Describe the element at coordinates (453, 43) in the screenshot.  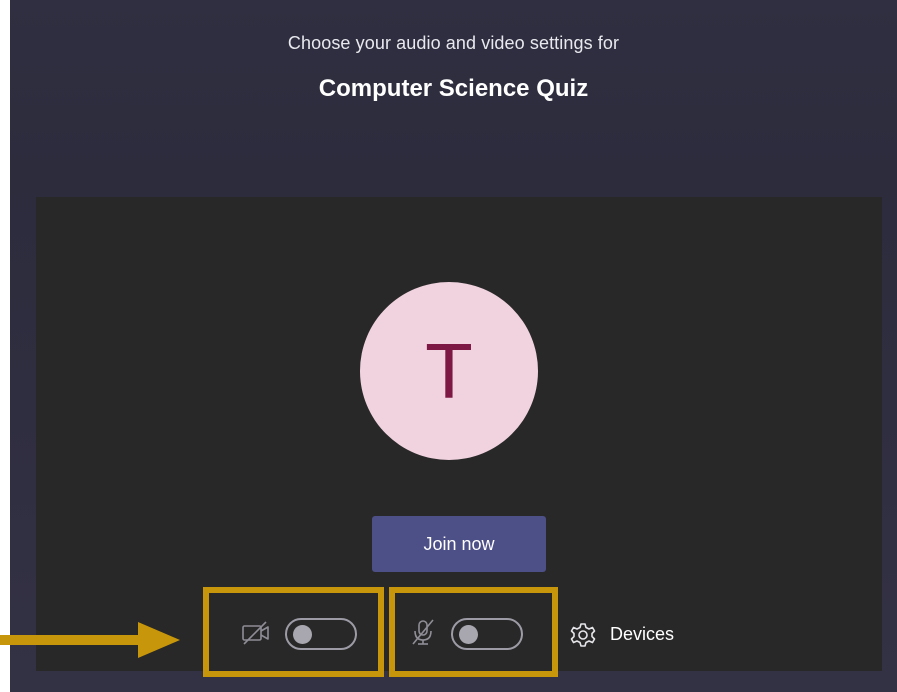
I see `settings-subtitle: Choose your audio and video settings for` at that location.